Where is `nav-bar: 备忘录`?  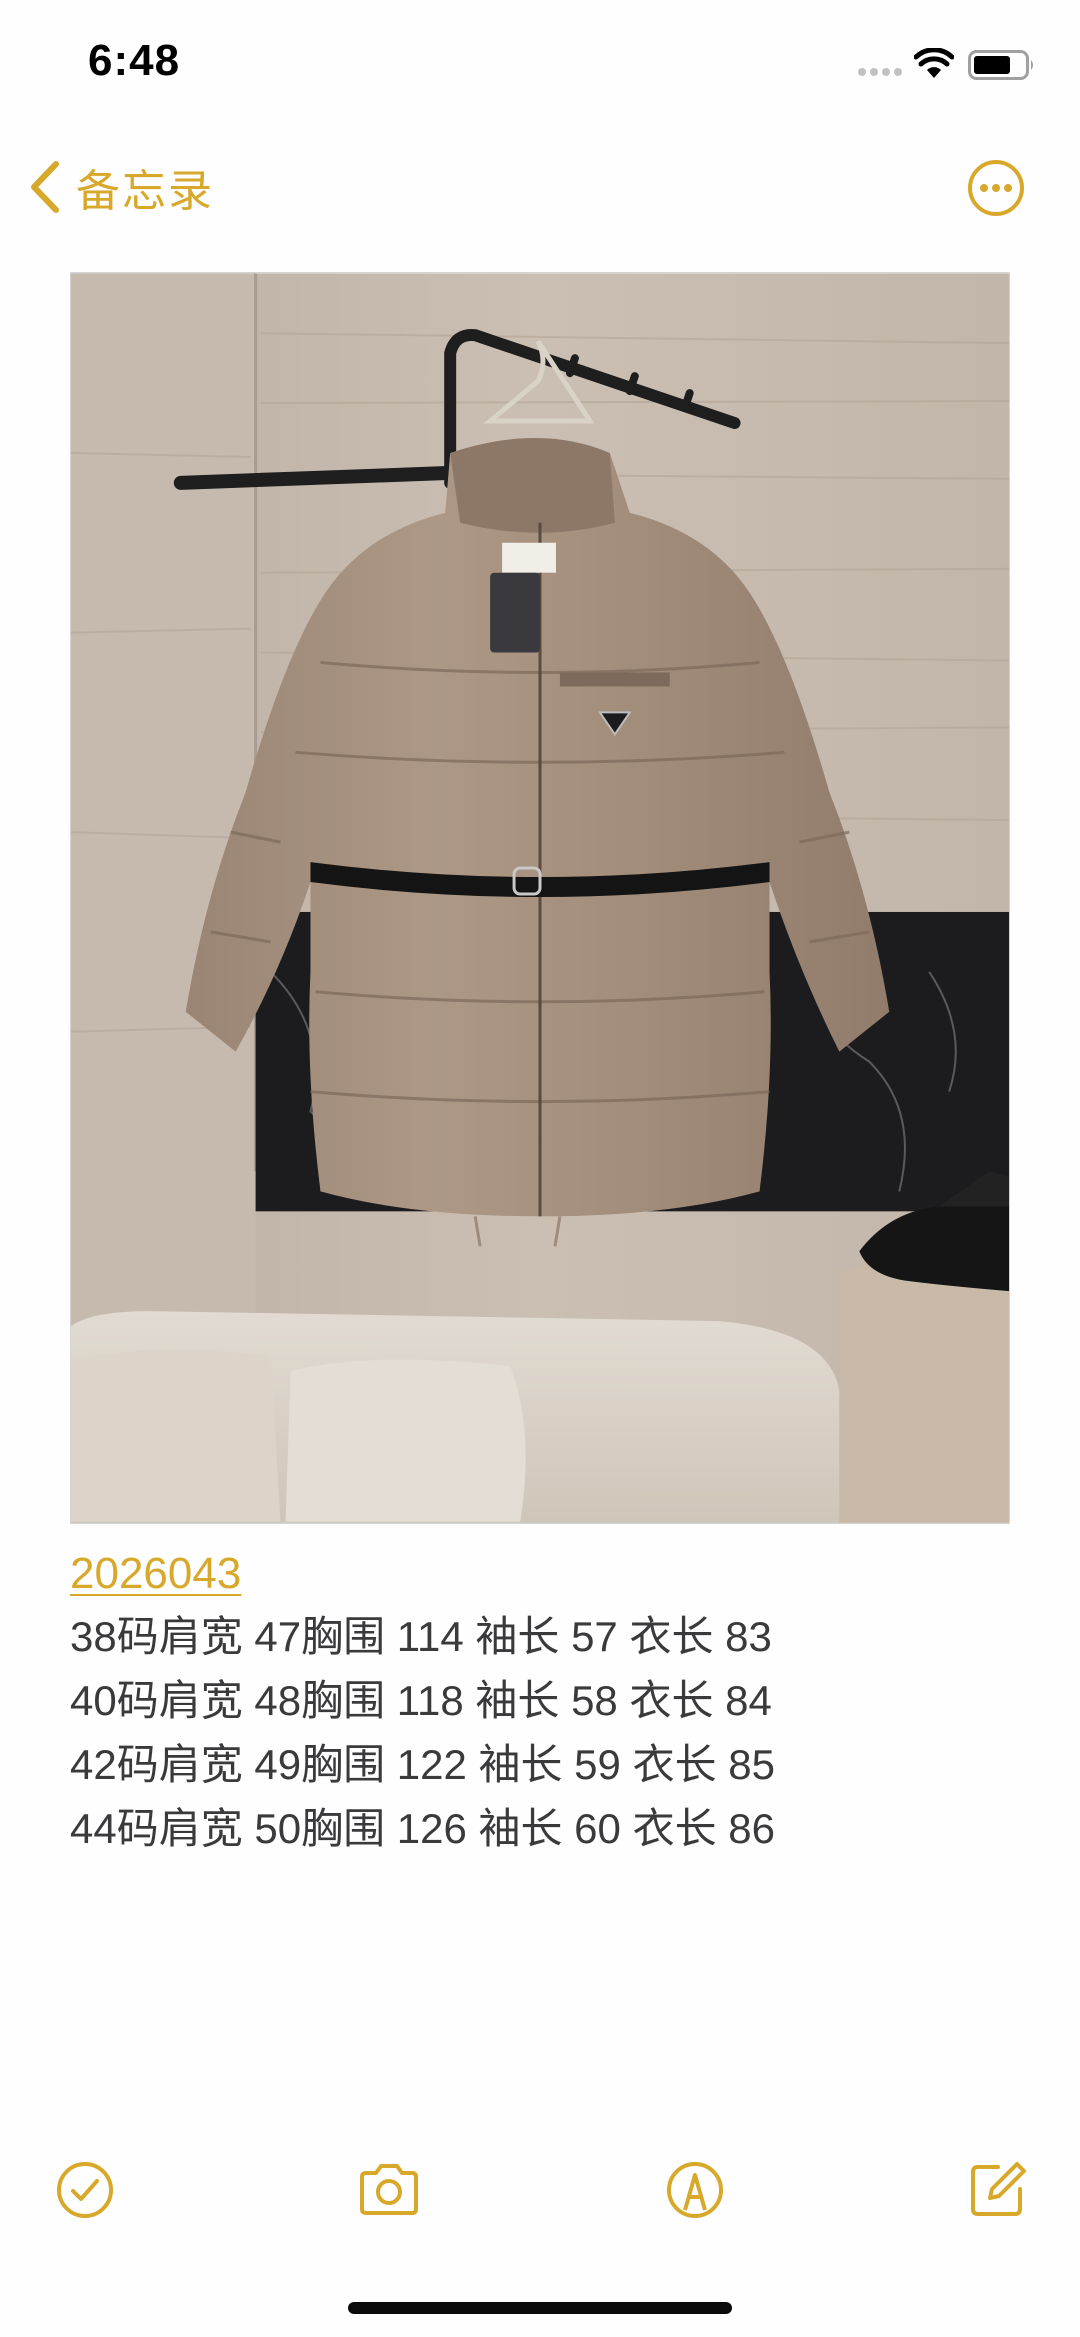
nav-bar: 备忘录 is located at coordinates (540, 190).